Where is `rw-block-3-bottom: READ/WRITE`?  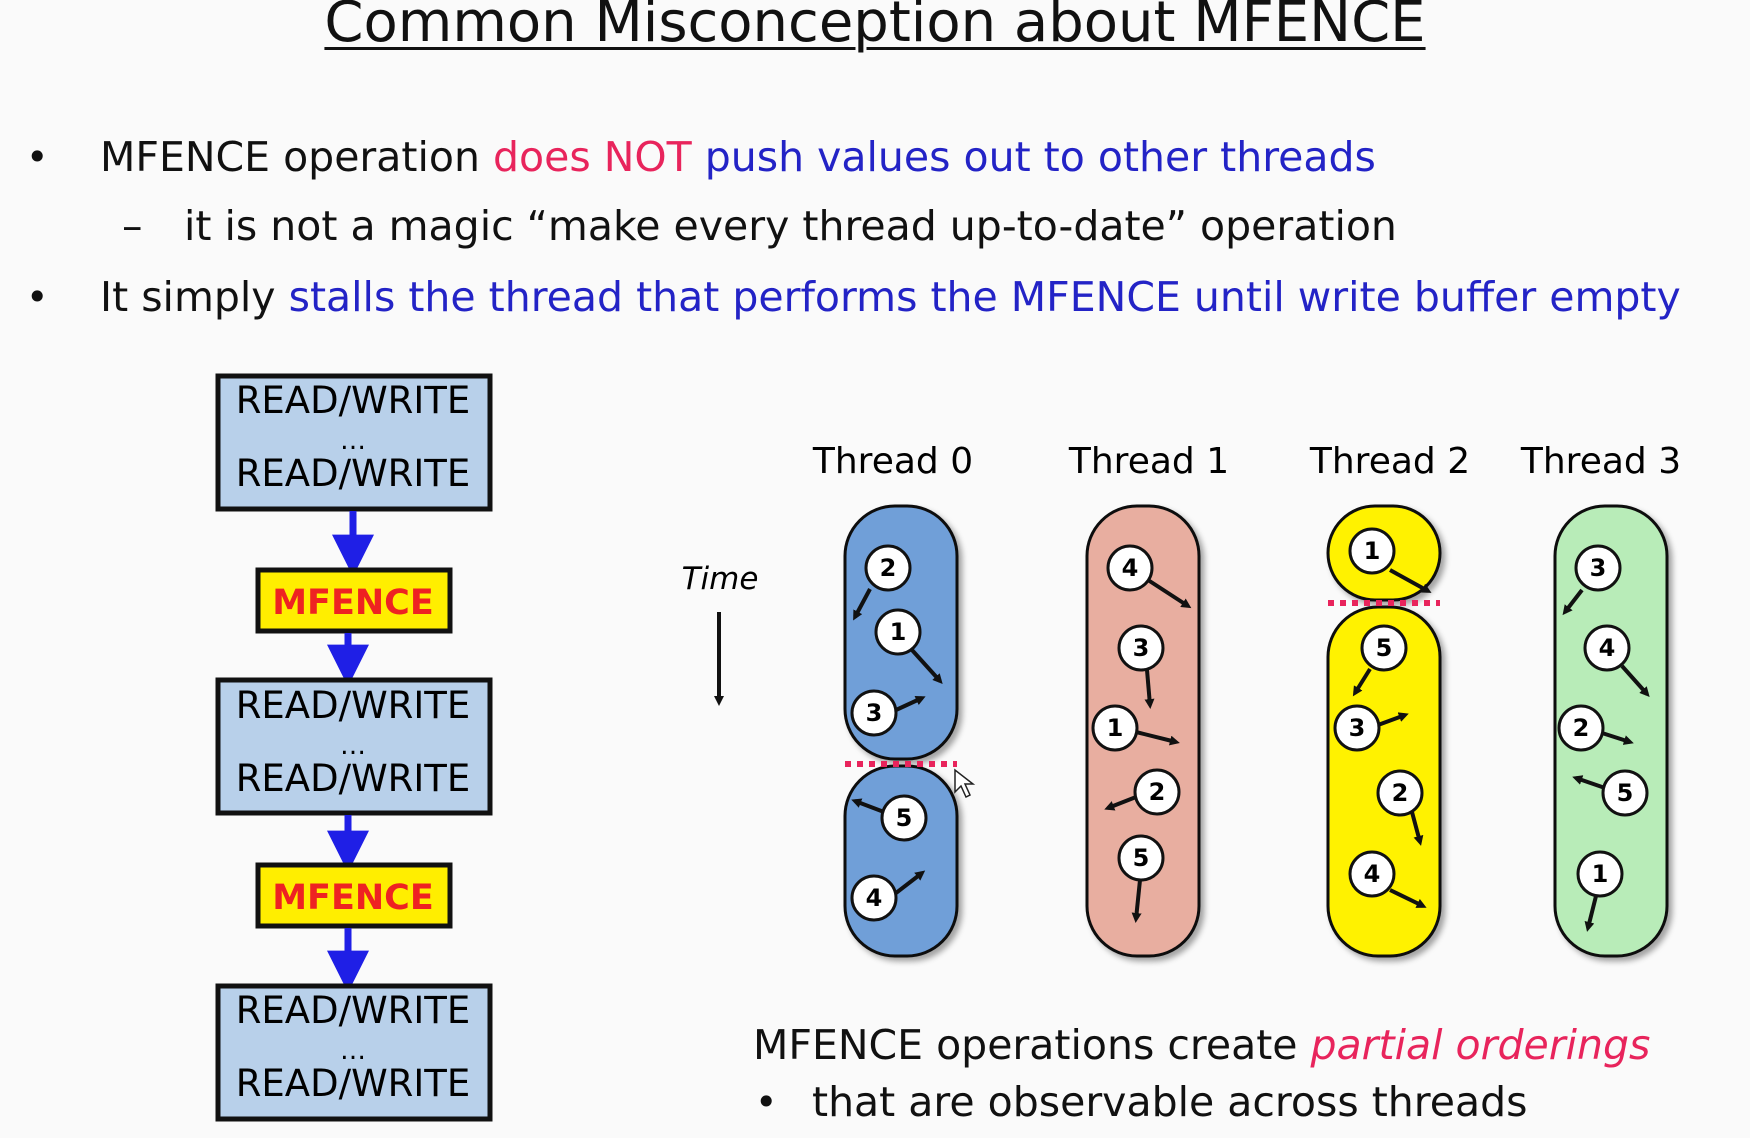 rw-block-3-bottom: READ/WRITE is located at coordinates (353, 1083).